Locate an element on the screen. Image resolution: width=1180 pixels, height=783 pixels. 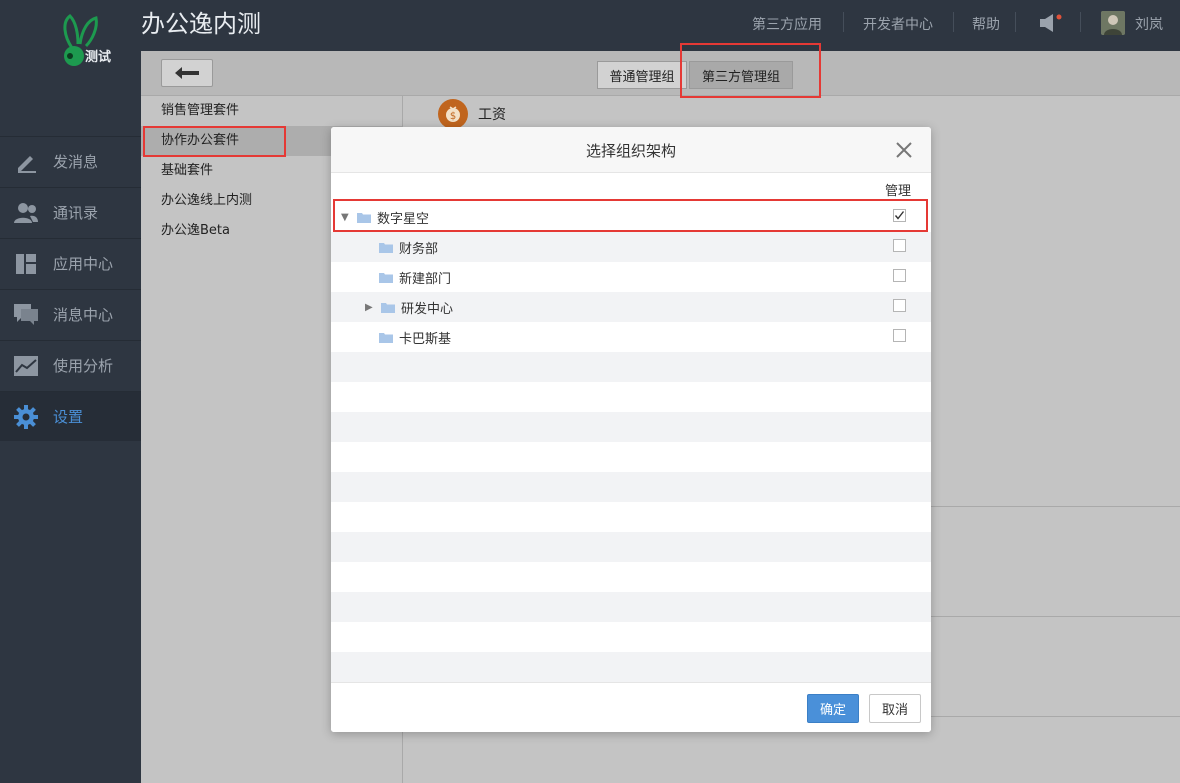
sidebar-item-settings: 设置 is located at coordinates (70, 416).